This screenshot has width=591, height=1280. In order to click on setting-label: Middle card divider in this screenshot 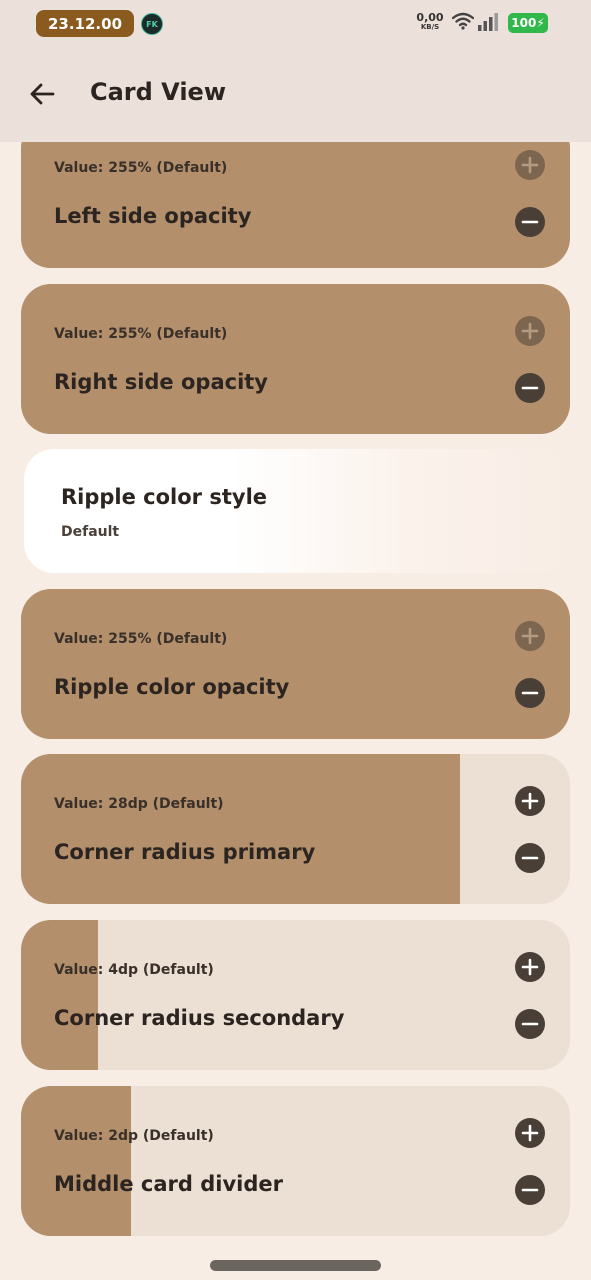, I will do `click(168, 1184)`.